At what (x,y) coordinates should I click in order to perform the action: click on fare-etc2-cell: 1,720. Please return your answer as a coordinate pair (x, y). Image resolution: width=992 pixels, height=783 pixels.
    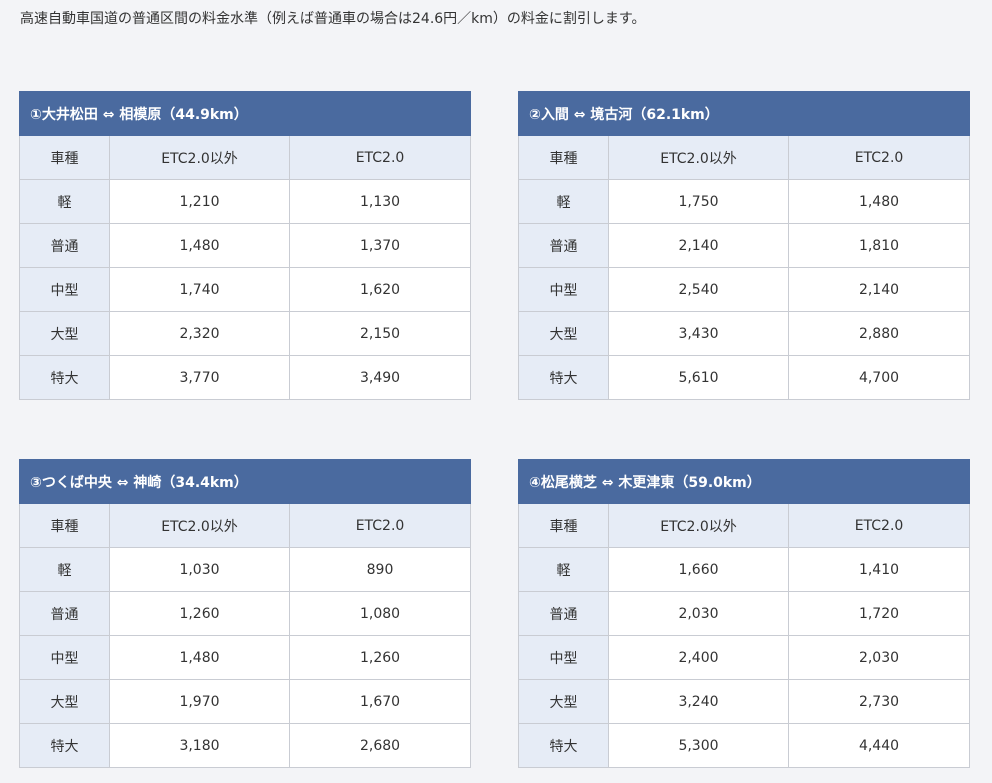
    Looking at the image, I should click on (879, 613).